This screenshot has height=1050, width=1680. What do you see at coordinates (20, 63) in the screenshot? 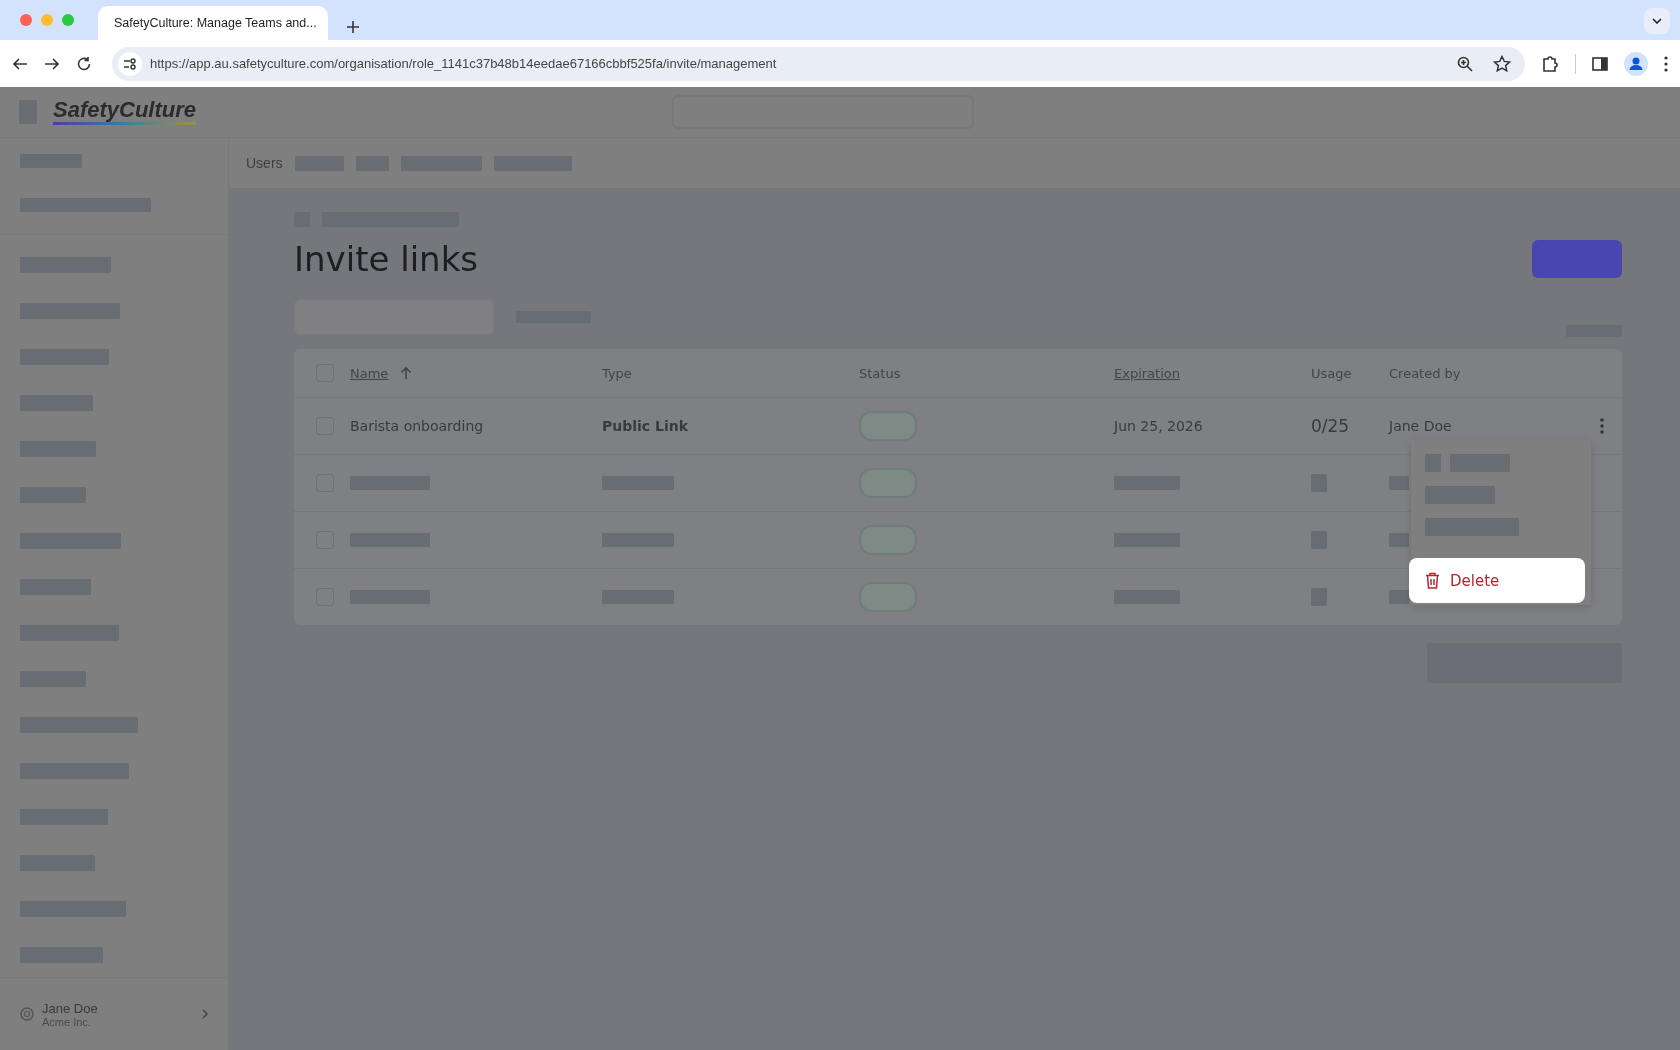
I see `back-icon` at bounding box center [20, 63].